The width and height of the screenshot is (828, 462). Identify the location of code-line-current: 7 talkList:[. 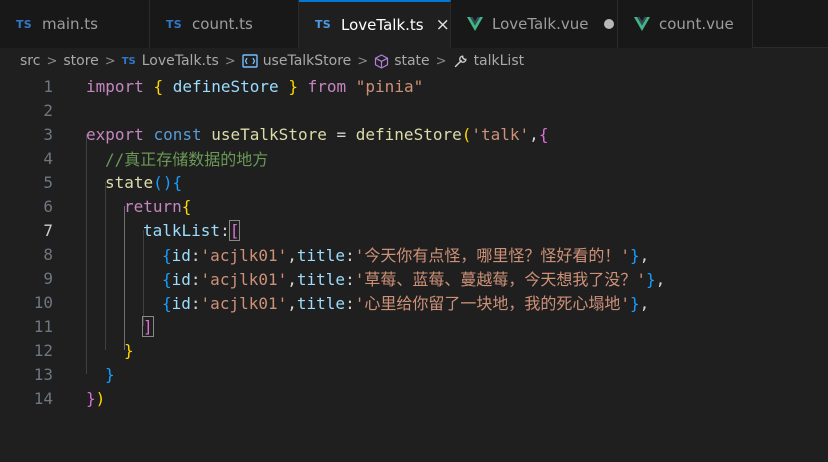
(414, 230).